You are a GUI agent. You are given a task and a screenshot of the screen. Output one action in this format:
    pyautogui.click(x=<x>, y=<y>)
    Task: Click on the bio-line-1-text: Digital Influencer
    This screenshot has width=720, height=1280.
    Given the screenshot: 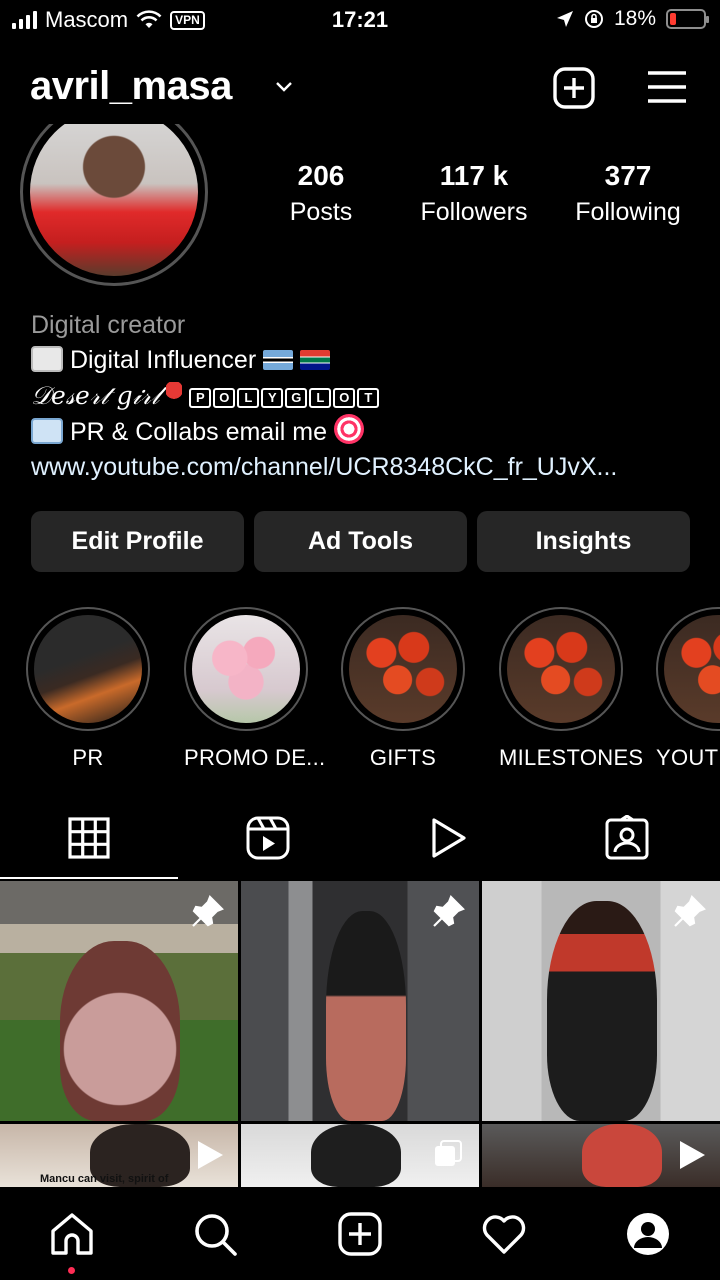 What is the action you would take?
    pyautogui.click(x=163, y=360)
    